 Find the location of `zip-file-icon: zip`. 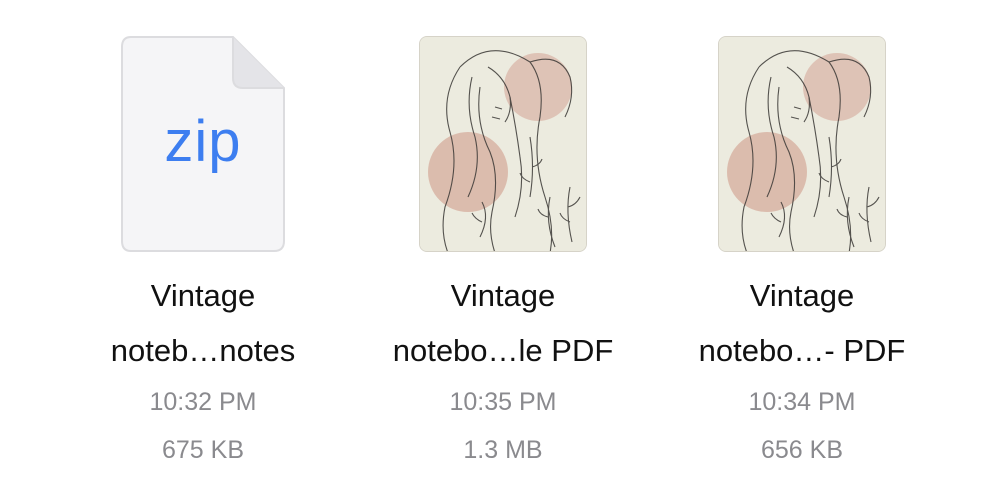

zip-file-icon: zip is located at coordinates (203, 144).